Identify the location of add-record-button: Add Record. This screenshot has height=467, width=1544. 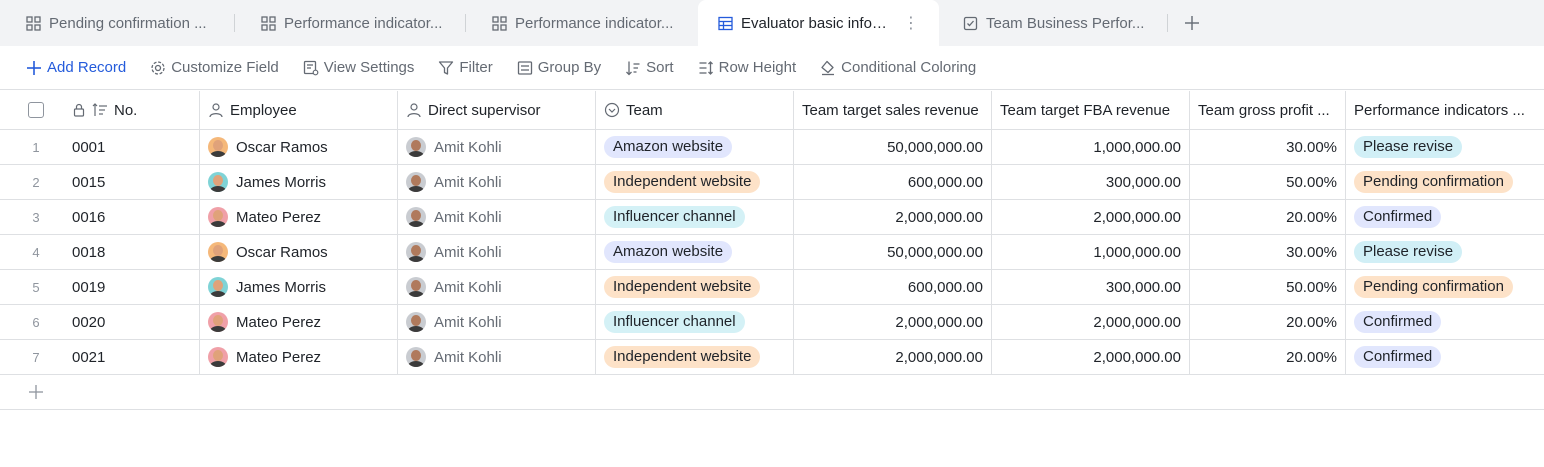
(76, 67).